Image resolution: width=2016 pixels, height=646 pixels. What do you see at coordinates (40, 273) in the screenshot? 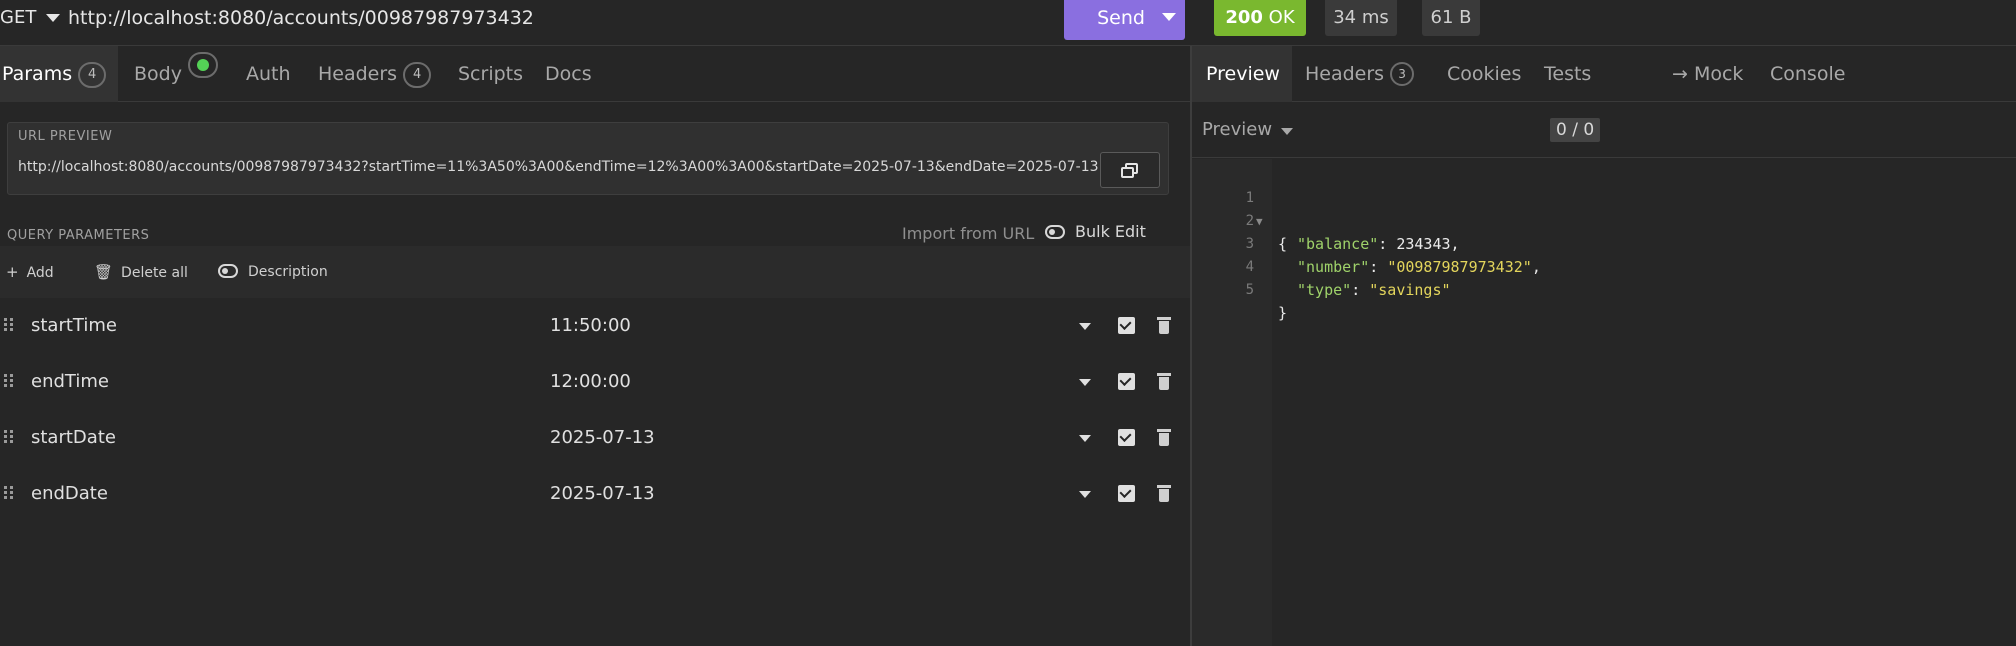
I see `add-param-label: Add` at bounding box center [40, 273].